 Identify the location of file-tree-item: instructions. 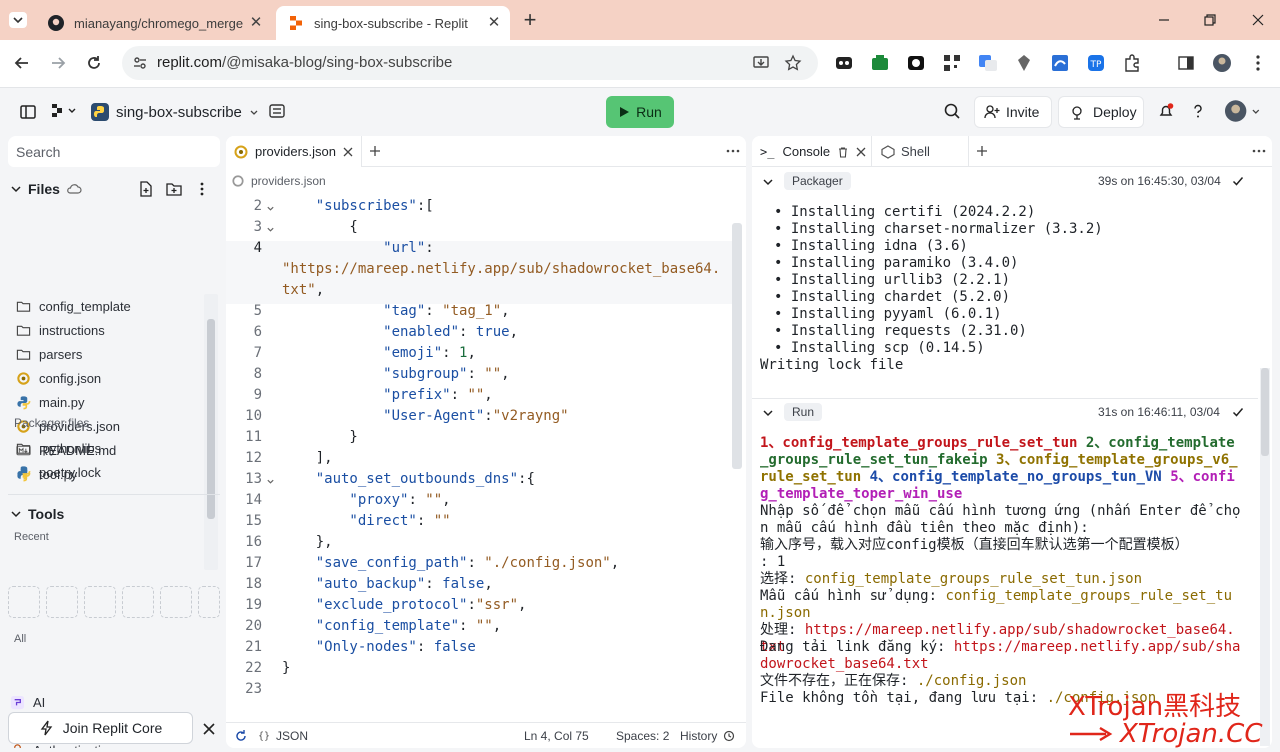
(60, 330).